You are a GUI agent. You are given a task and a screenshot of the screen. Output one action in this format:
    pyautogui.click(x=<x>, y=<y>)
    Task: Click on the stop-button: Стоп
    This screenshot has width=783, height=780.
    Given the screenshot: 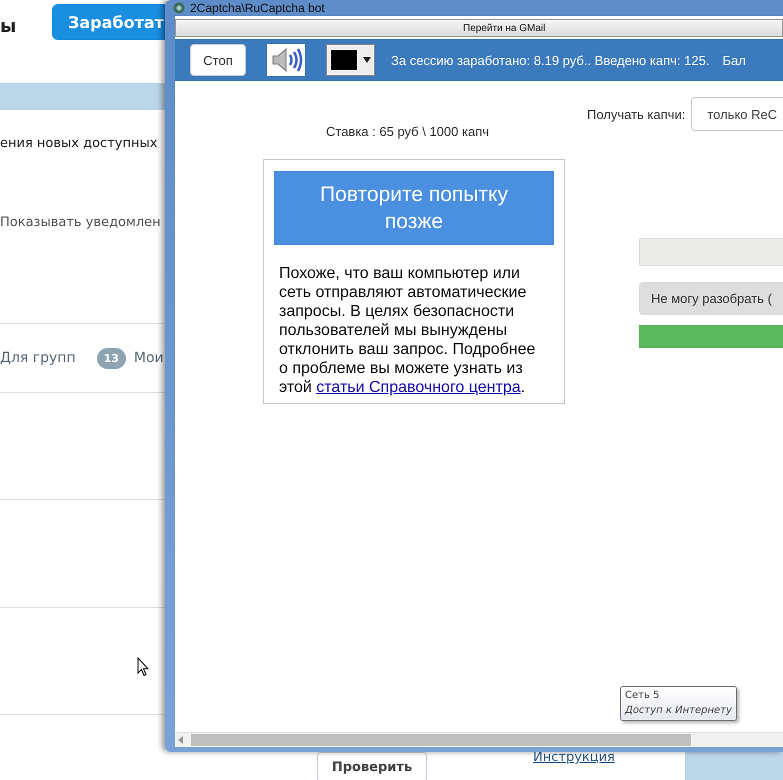 What is the action you would take?
    pyautogui.click(x=218, y=60)
    